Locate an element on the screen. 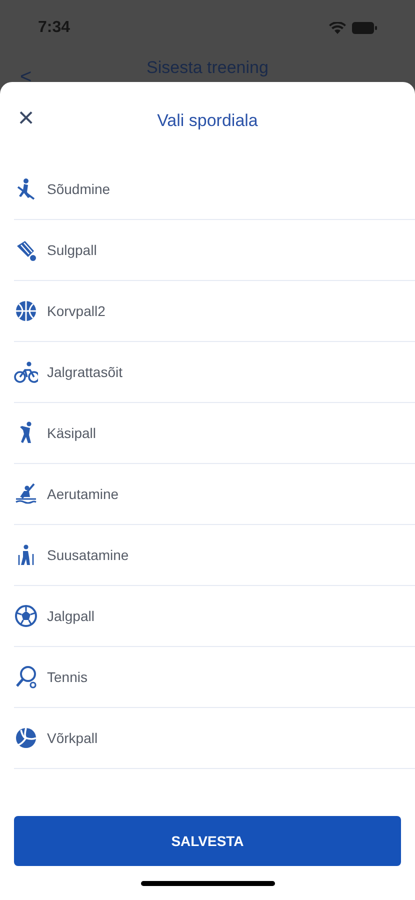 The image size is (415, 900). sheet-title: Vali spordiala is located at coordinates (207, 121).